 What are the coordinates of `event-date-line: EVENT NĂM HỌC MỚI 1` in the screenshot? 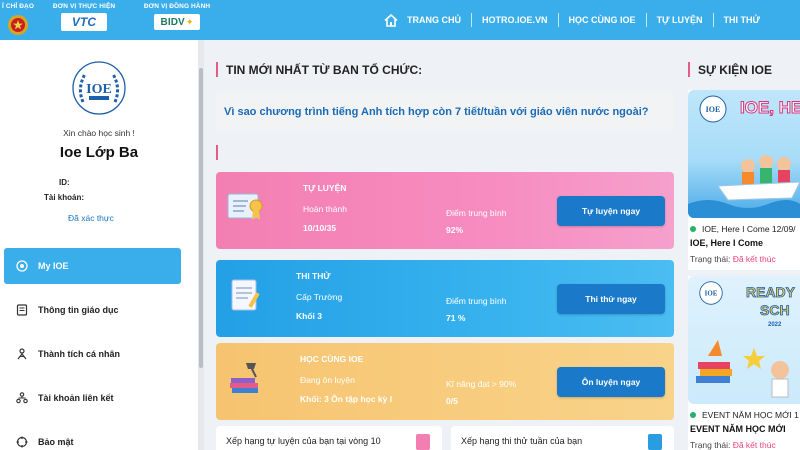 It's located at (744, 415).